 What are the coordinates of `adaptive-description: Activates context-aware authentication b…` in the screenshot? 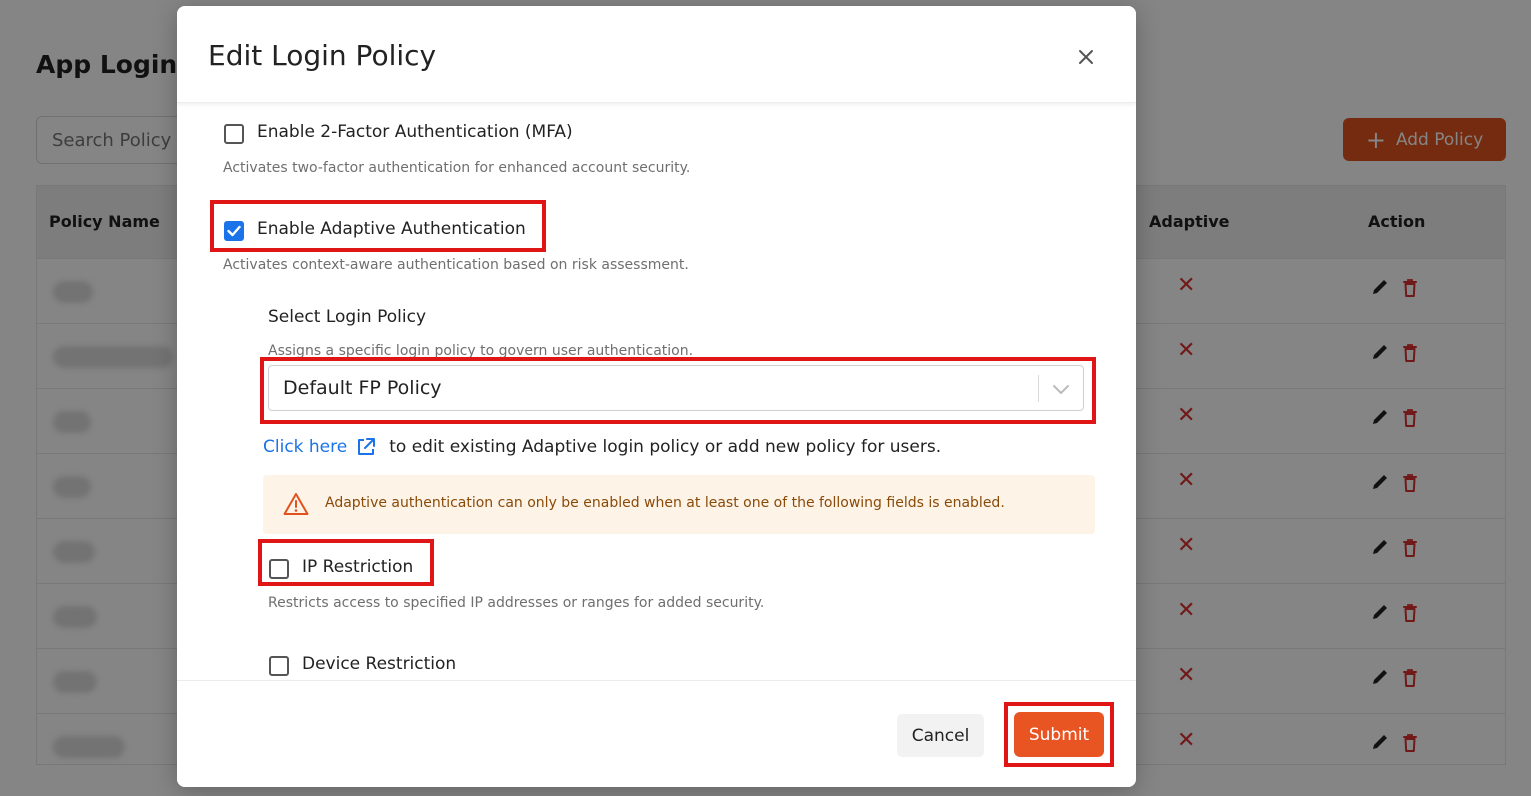 It's located at (456, 265).